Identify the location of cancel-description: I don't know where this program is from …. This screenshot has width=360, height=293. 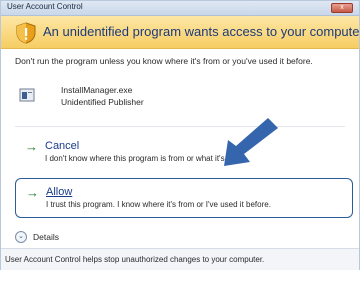
(141, 158).